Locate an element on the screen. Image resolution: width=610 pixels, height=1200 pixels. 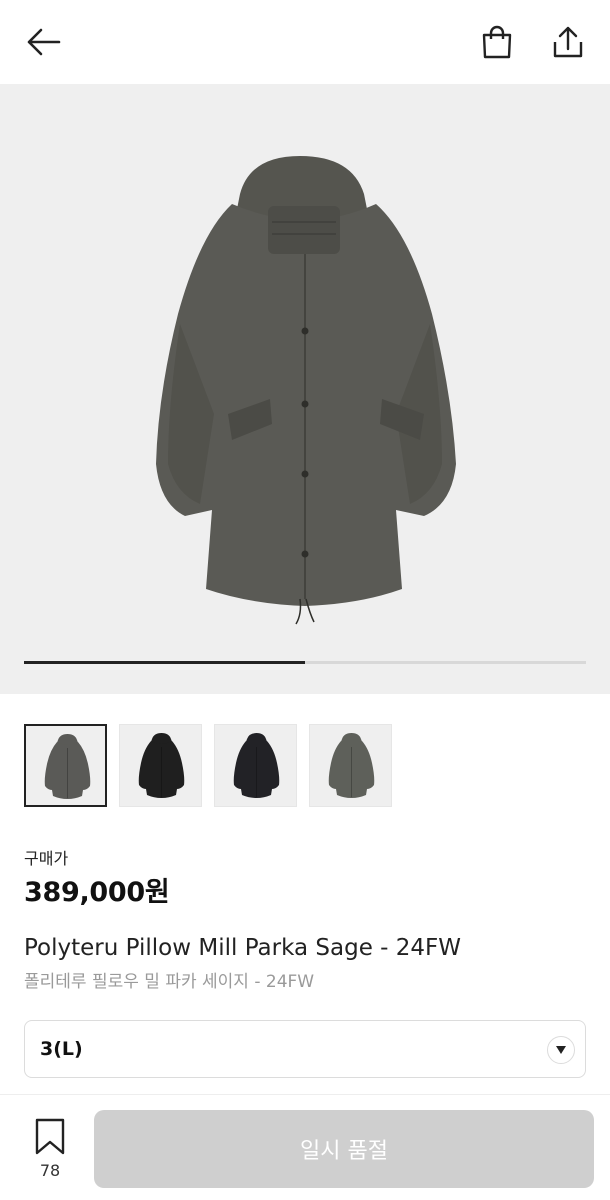
share-icon is located at coordinates (568, 42).